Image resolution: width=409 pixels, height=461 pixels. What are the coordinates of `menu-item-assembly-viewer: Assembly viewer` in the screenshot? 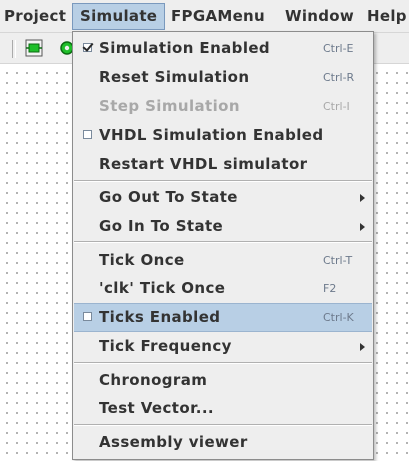 It's located at (223, 442).